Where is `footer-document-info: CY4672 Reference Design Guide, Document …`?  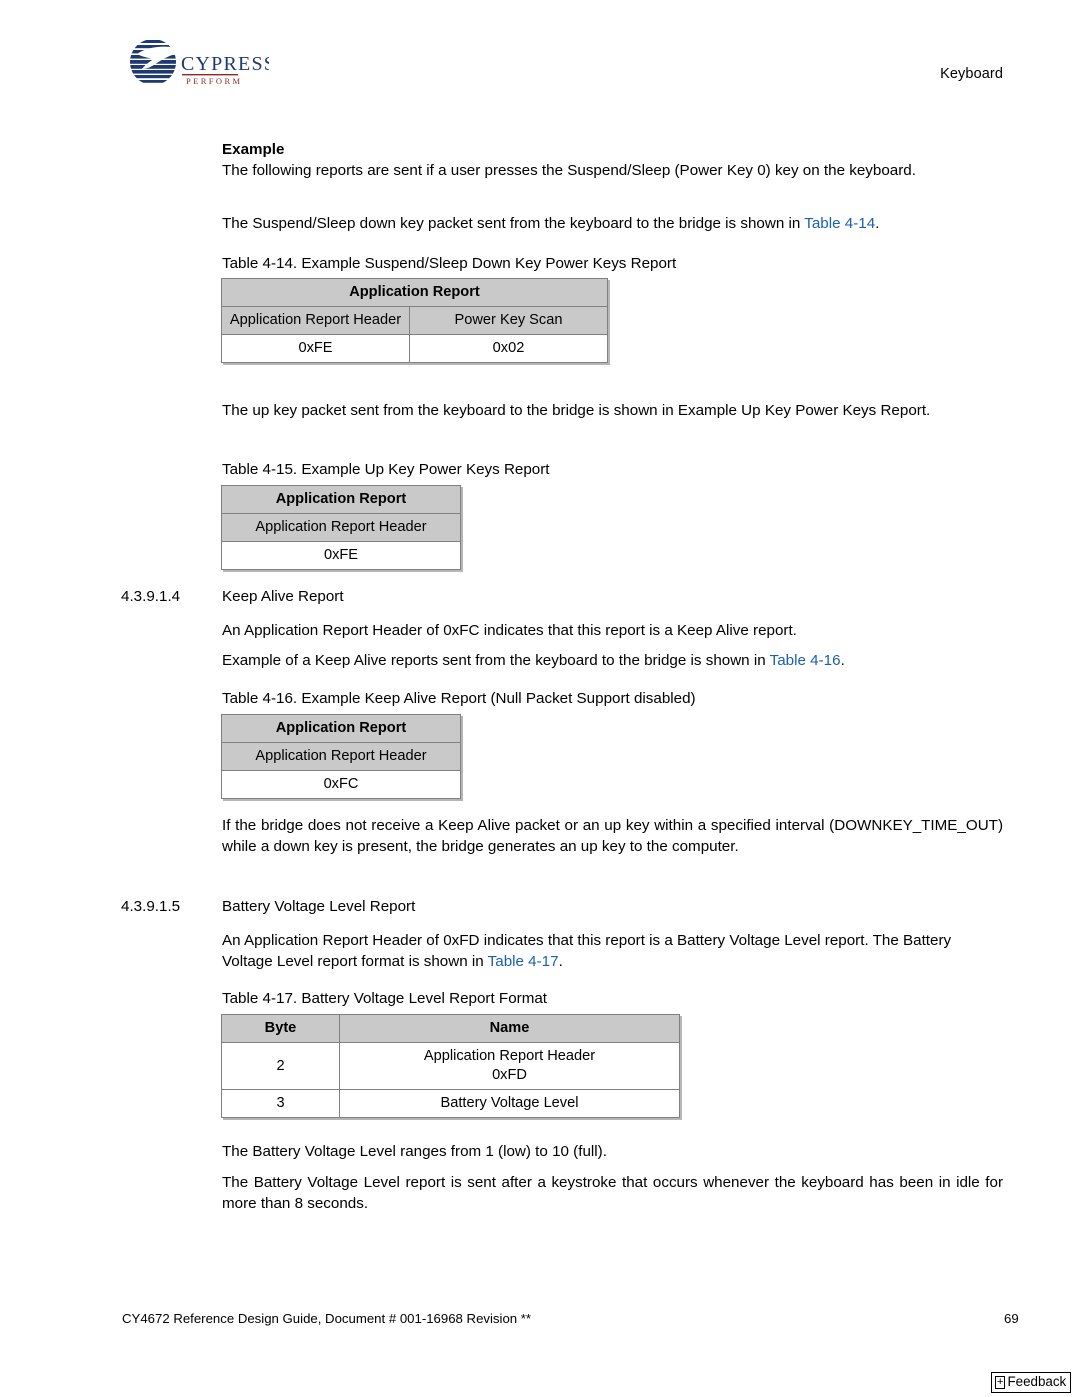 footer-document-info: CY4672 Reference Design Guide, Document … is located at coordinates (327, 1318).